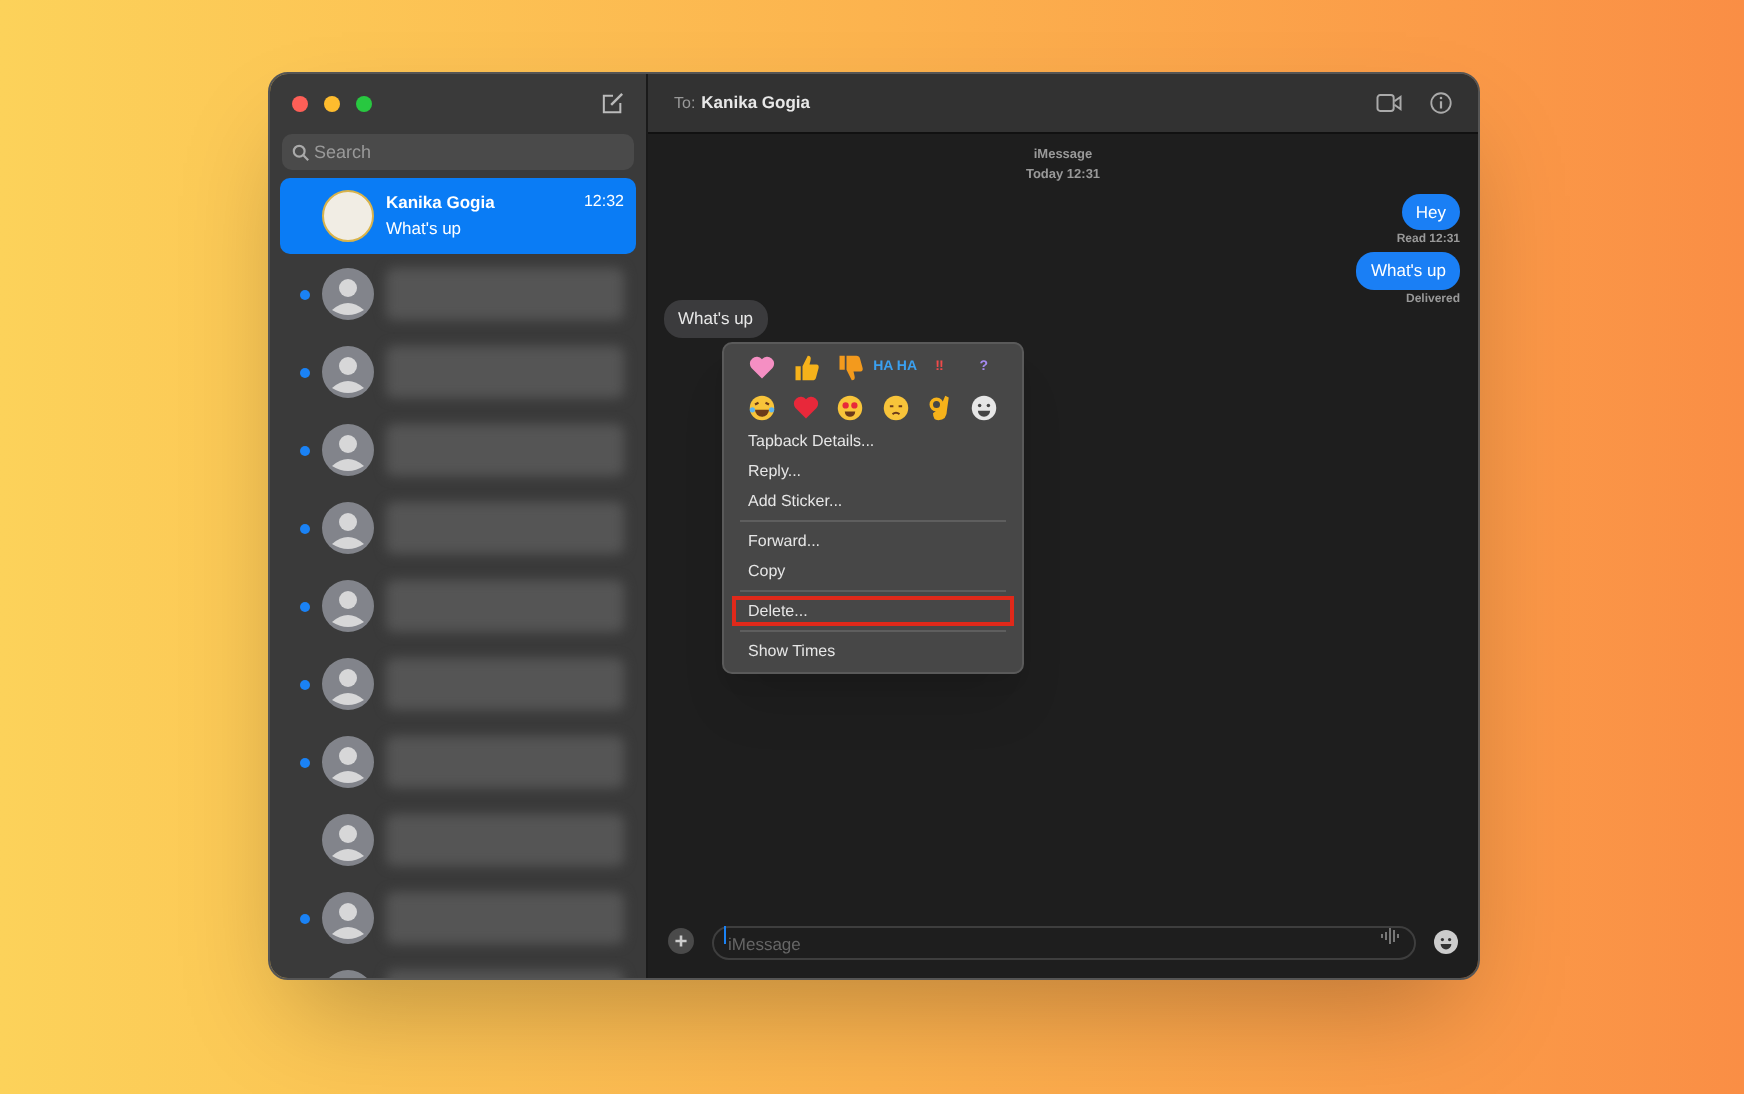 The width and height of the screenshot is (1744, 1094). I want to click on compose-icon, so click(613, 103).